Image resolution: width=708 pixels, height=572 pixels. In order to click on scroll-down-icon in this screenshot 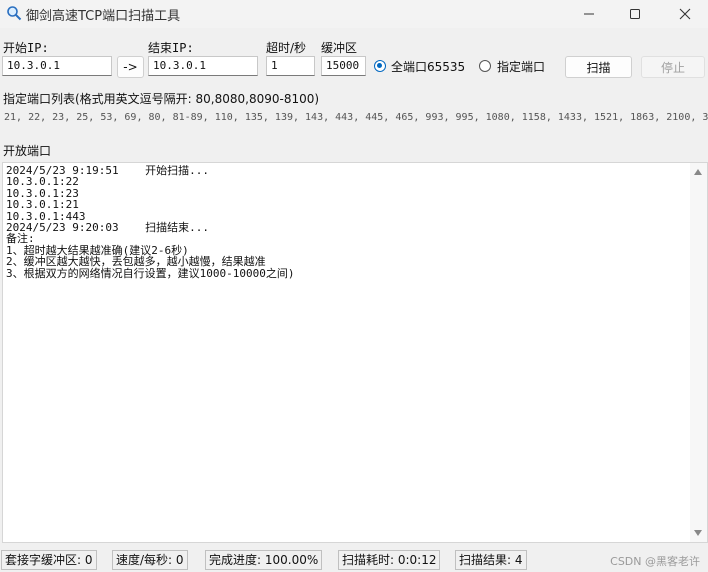, I will do `click(698, 533)`.